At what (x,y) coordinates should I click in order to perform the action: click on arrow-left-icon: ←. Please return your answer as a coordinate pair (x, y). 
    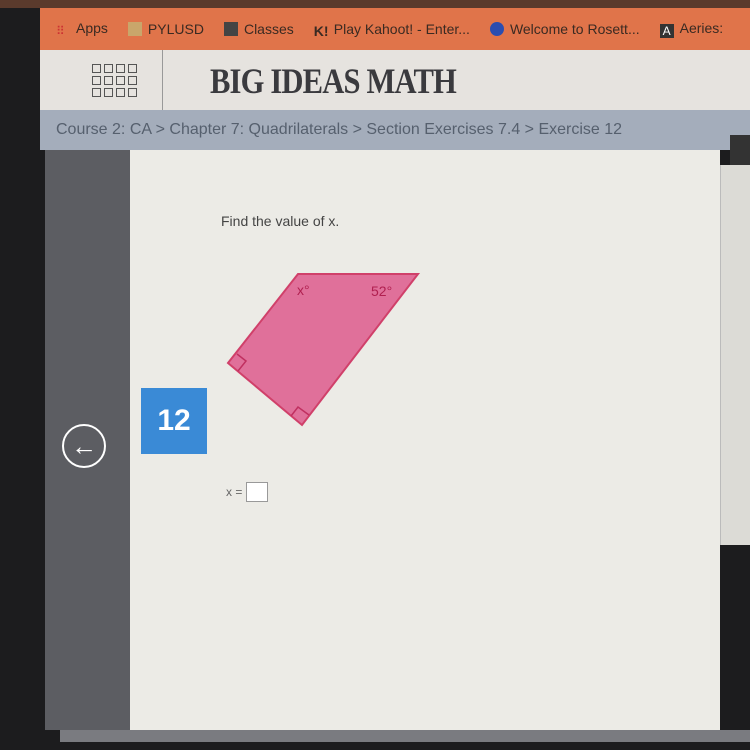
    Looking at the image, I should click on (84, 445).